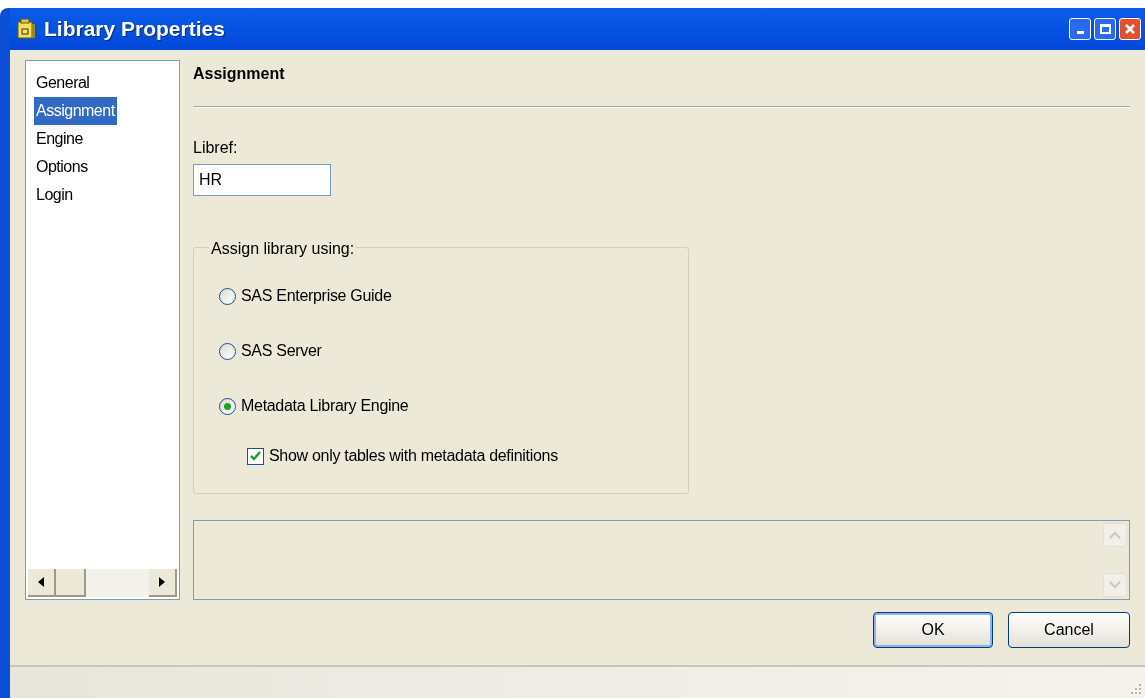  I want to click on radio-label: SAS Server, so click(281, 351).